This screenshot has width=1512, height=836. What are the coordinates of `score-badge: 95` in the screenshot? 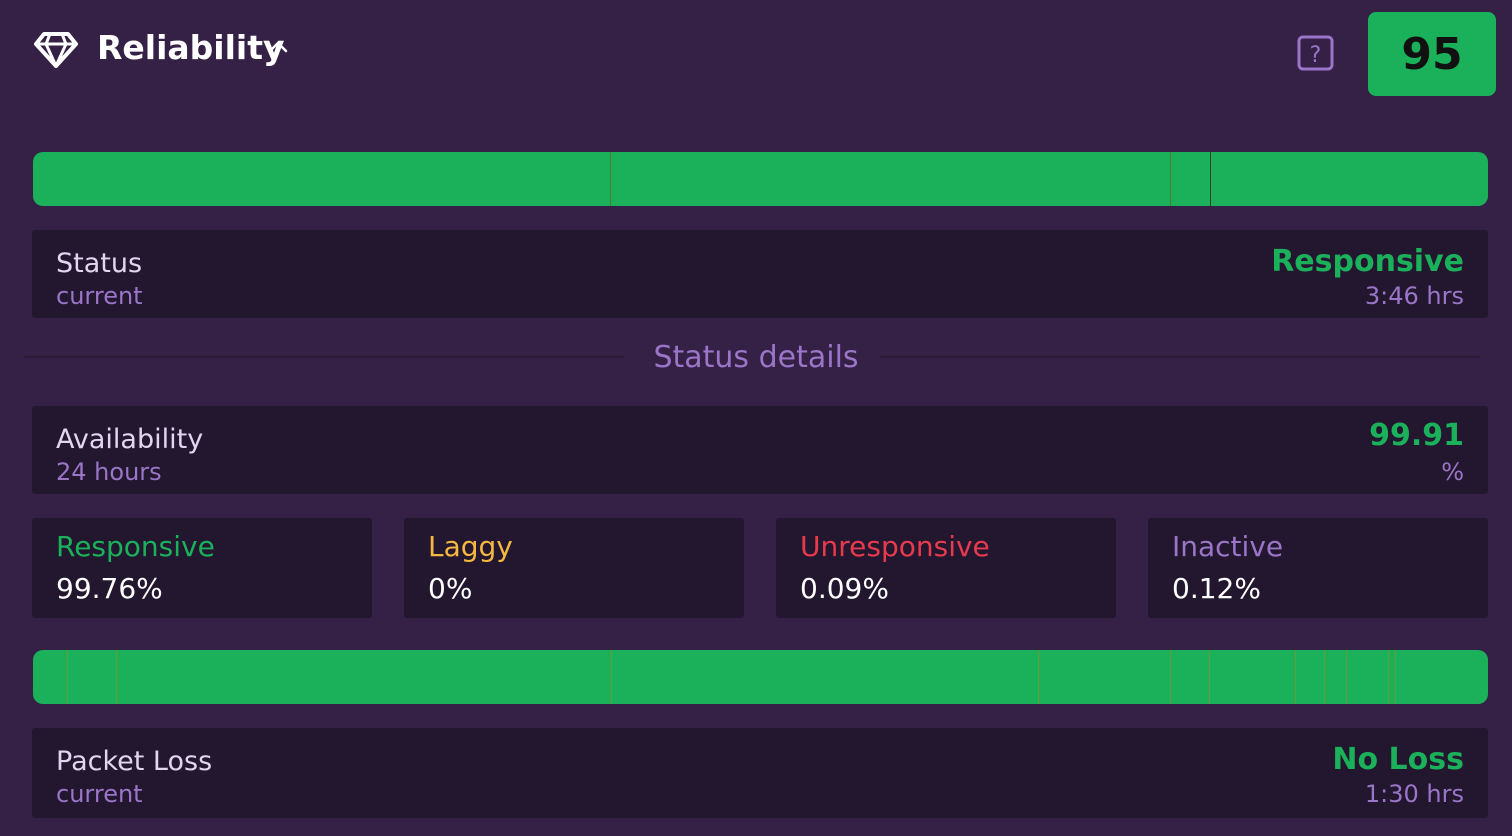 It's located at (1432, 54).